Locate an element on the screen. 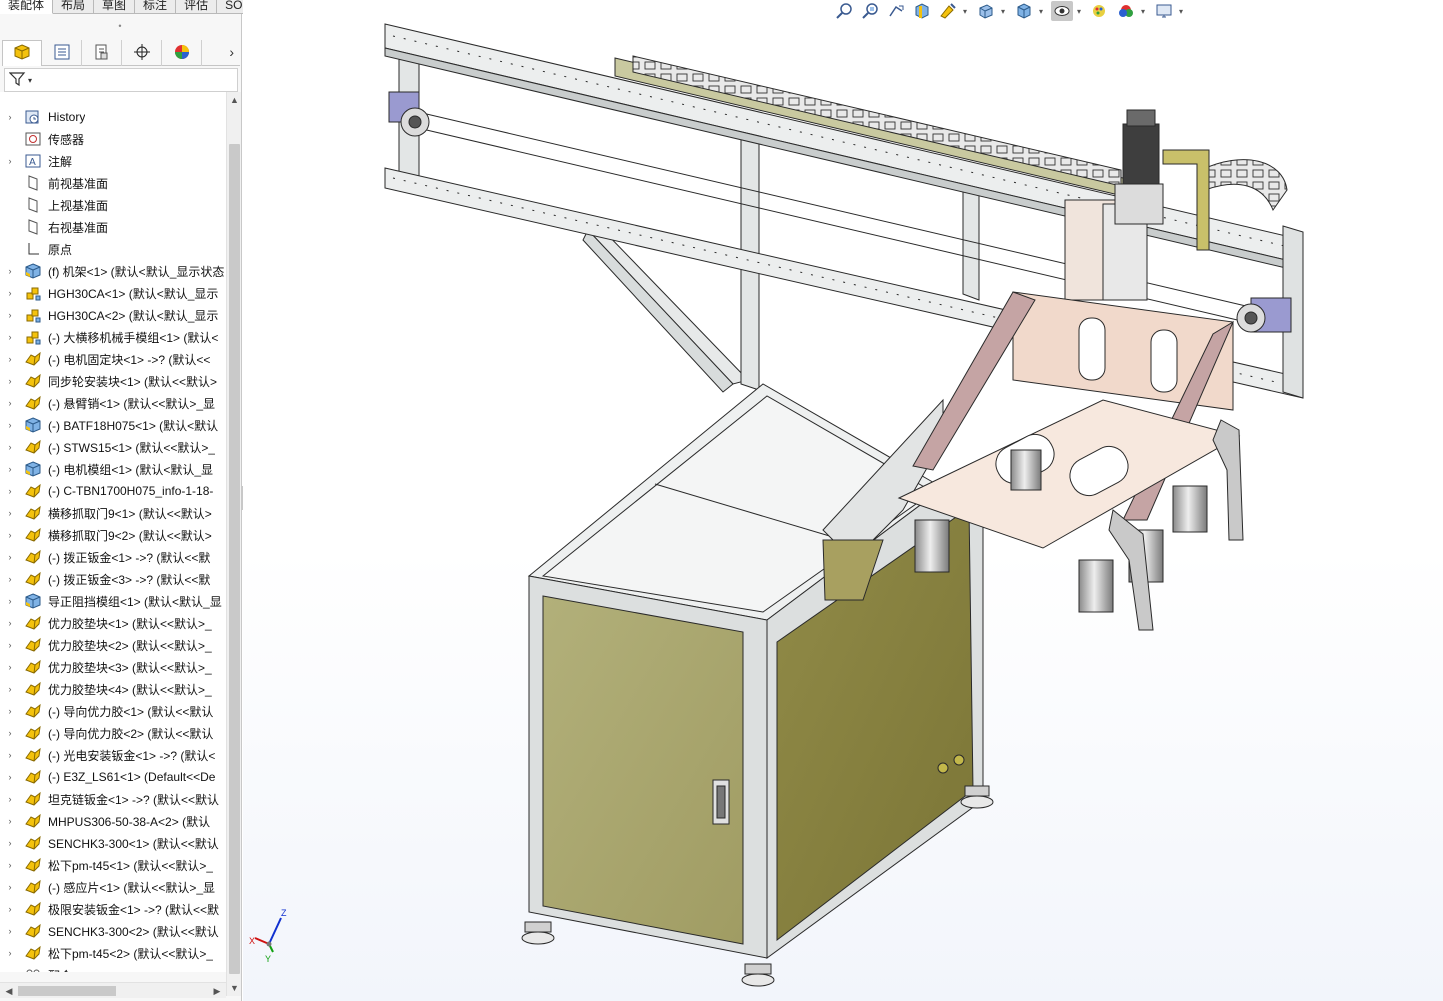 This screenshot has height=1001, width=1443. tree-node: › A 注解 is located at coordinates (113, 161).